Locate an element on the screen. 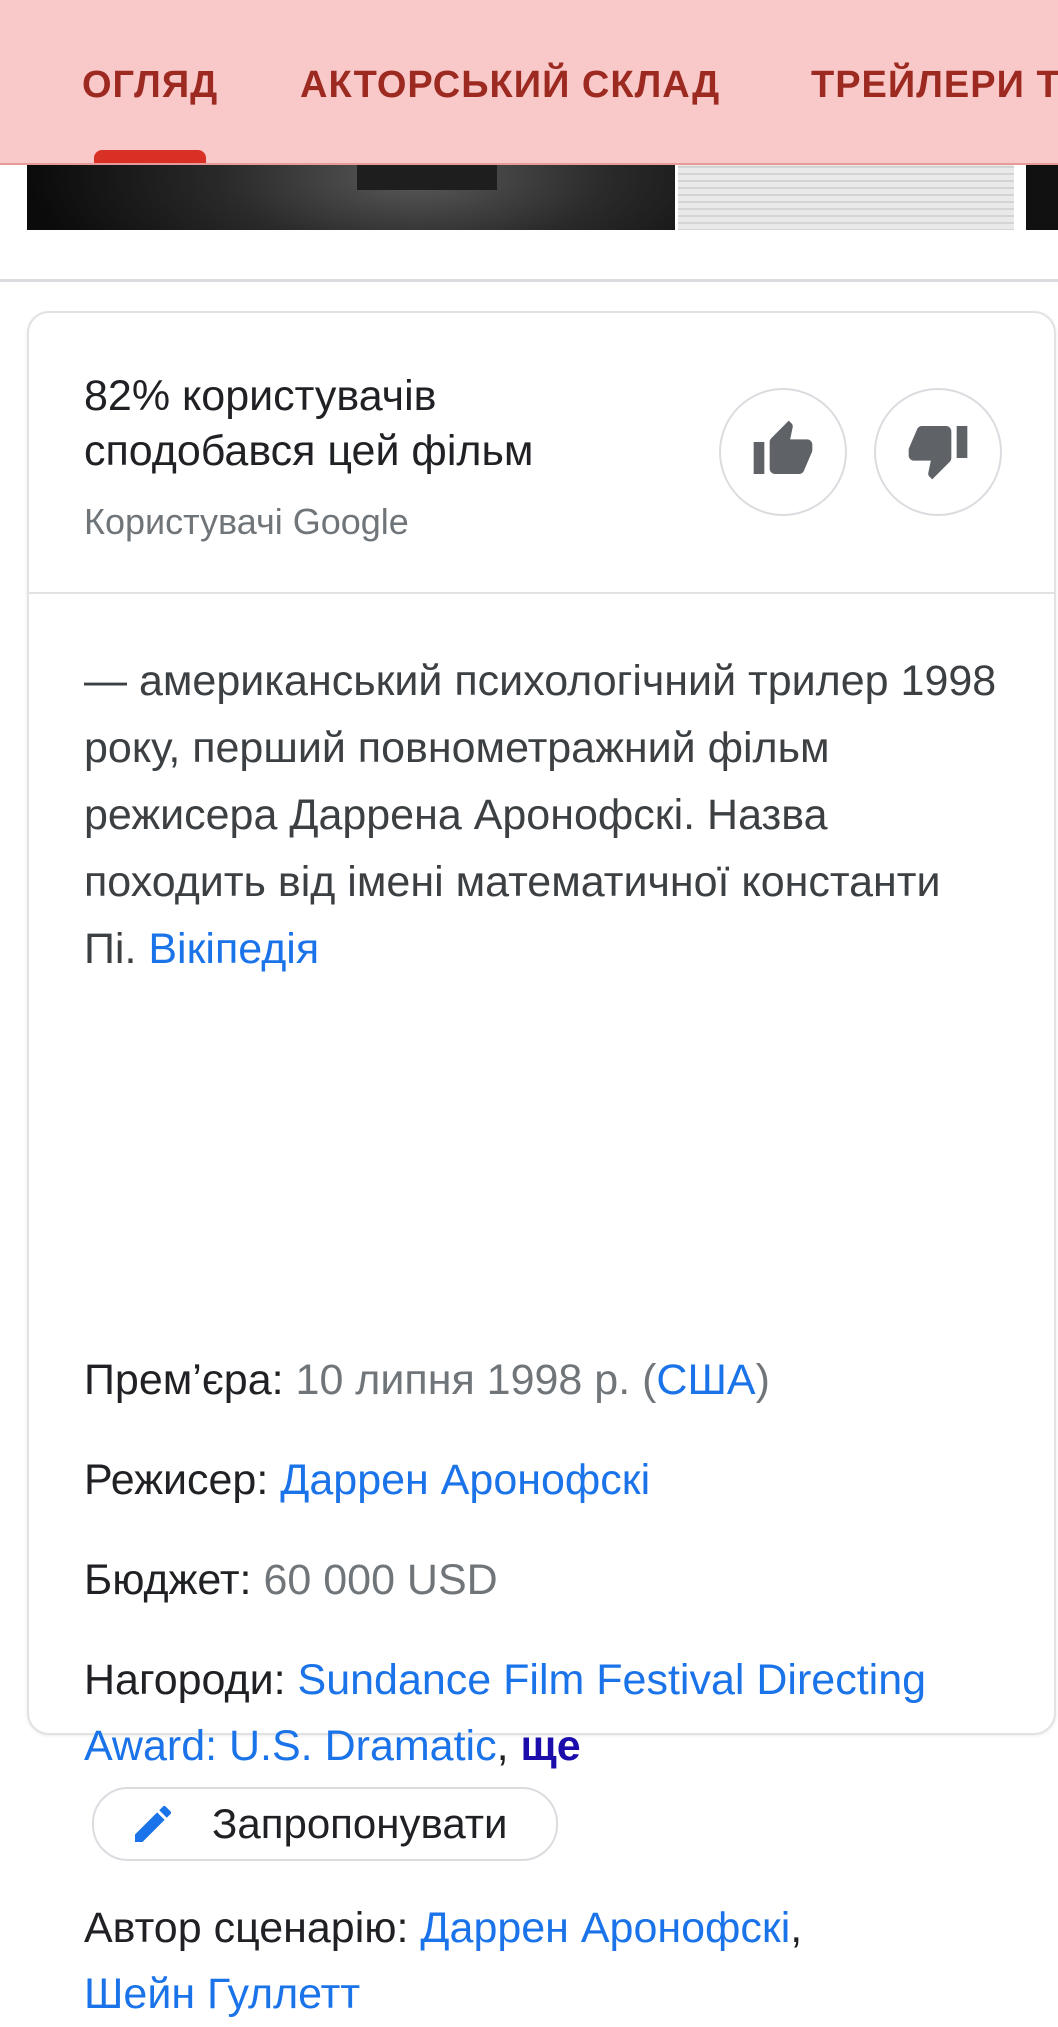  writer-link-2: Шейн Гуллетт is located at coordinates (222, 1994).